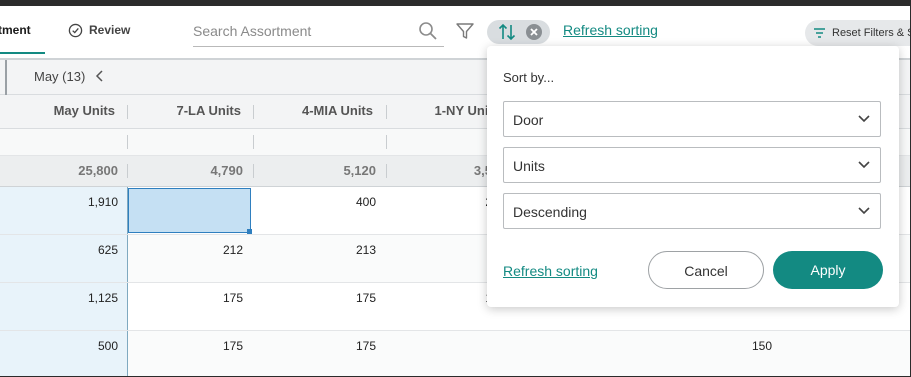  I want to click on chevron-left-icon, so click(100, 76).